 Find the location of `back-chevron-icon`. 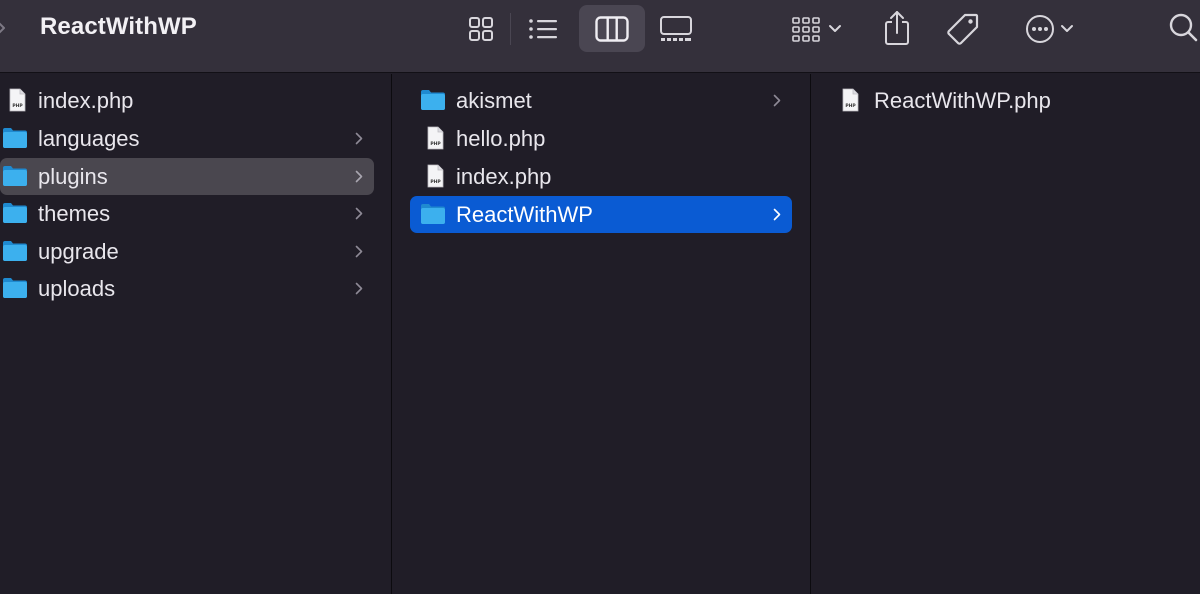

back-chevron-icon is located at coordinates (5, 28).